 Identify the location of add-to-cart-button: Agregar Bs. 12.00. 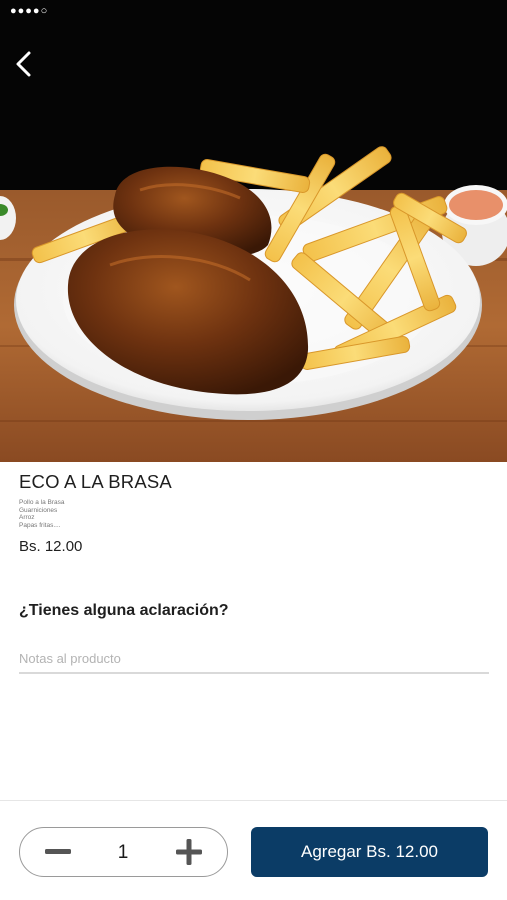
(369, 852).